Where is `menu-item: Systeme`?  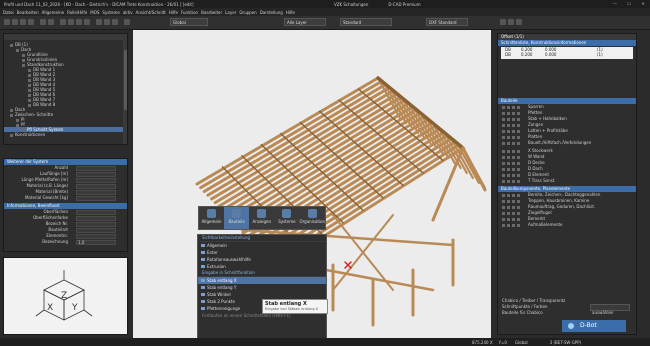
menu-item: Systeme is located at coordinates (110, 12).